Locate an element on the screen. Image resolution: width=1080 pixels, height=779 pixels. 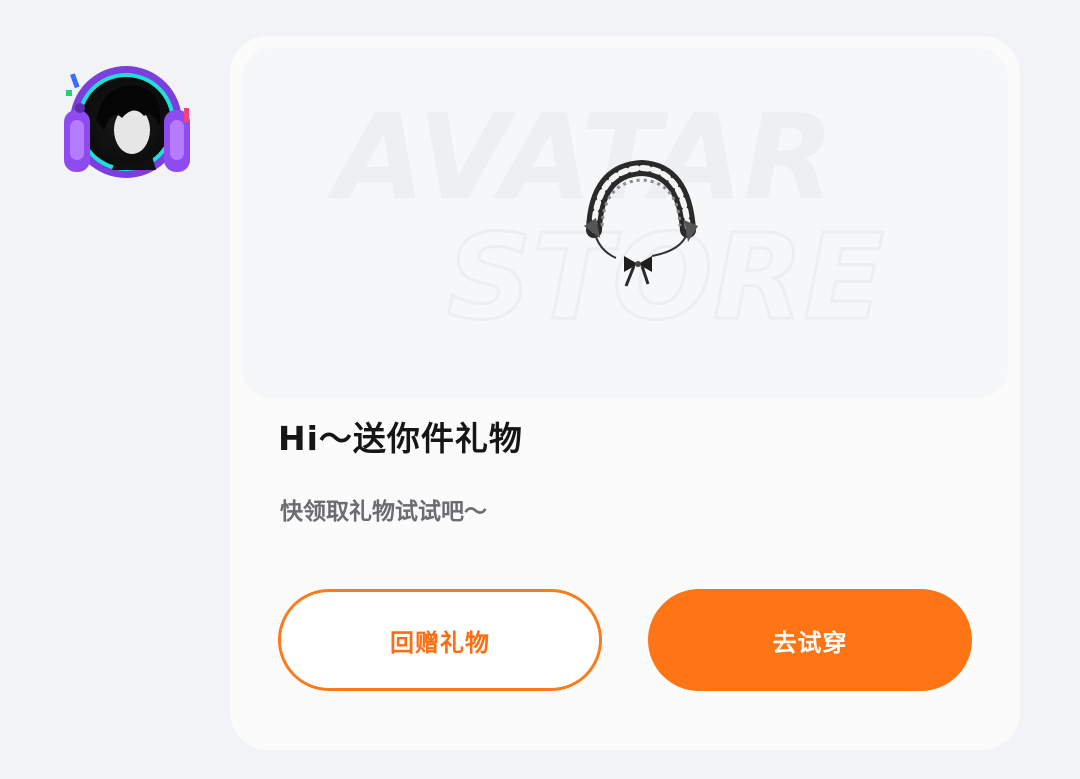
sender-avatar is located at coordinates (127, 123).